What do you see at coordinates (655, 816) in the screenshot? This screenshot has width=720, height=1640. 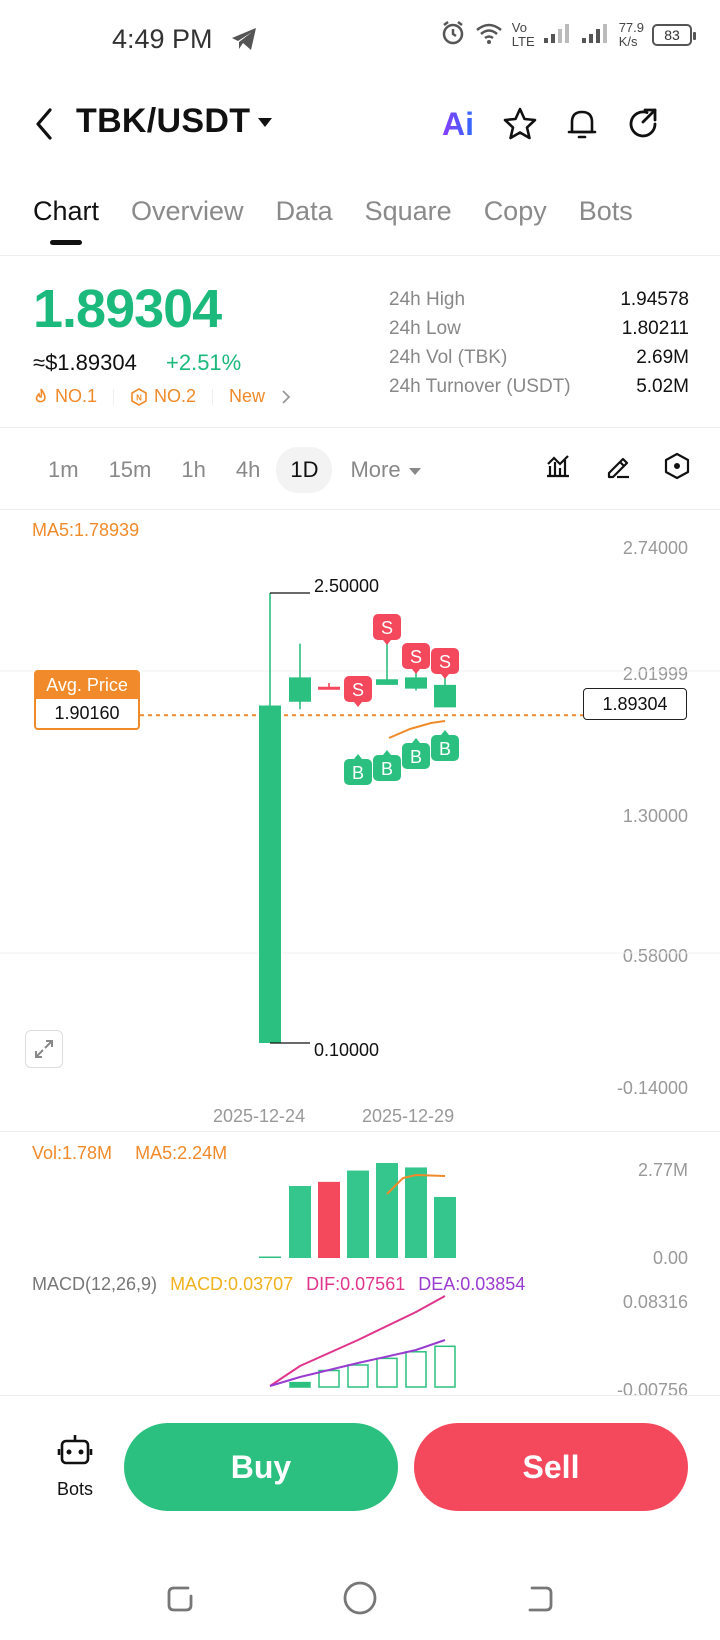 I see `y-axis-label: 1.30000` at bounding box center [655, 816].